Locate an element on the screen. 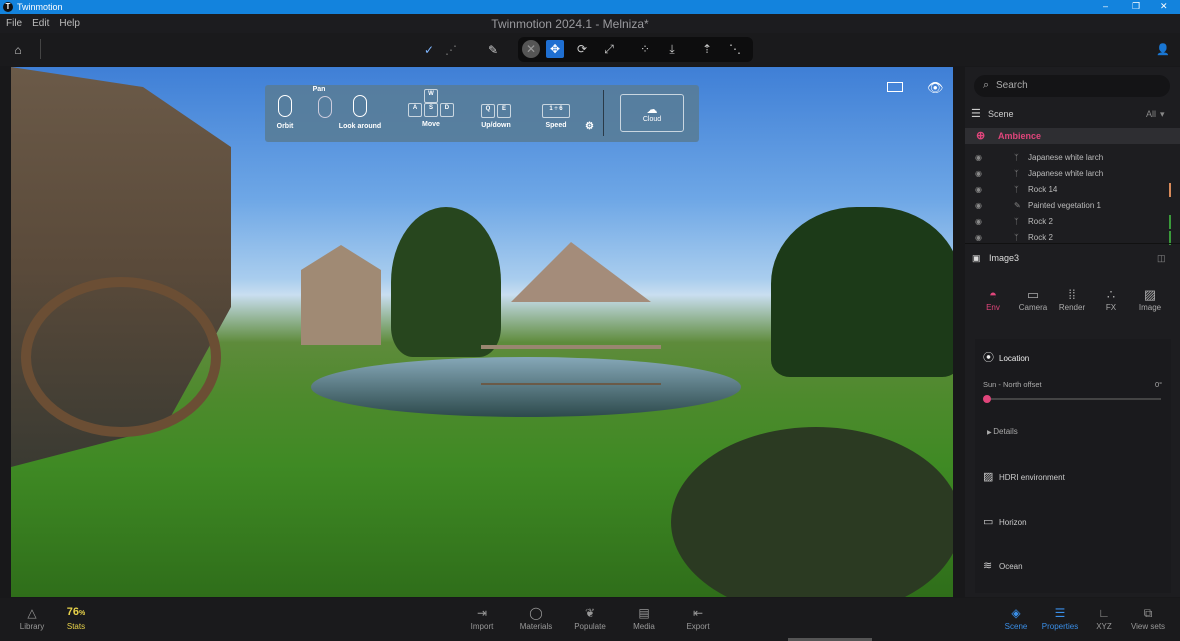 This screenshot has width=1180, height=641. ocean-section: ≋ Ocean is located at coordinates (1003, 565).